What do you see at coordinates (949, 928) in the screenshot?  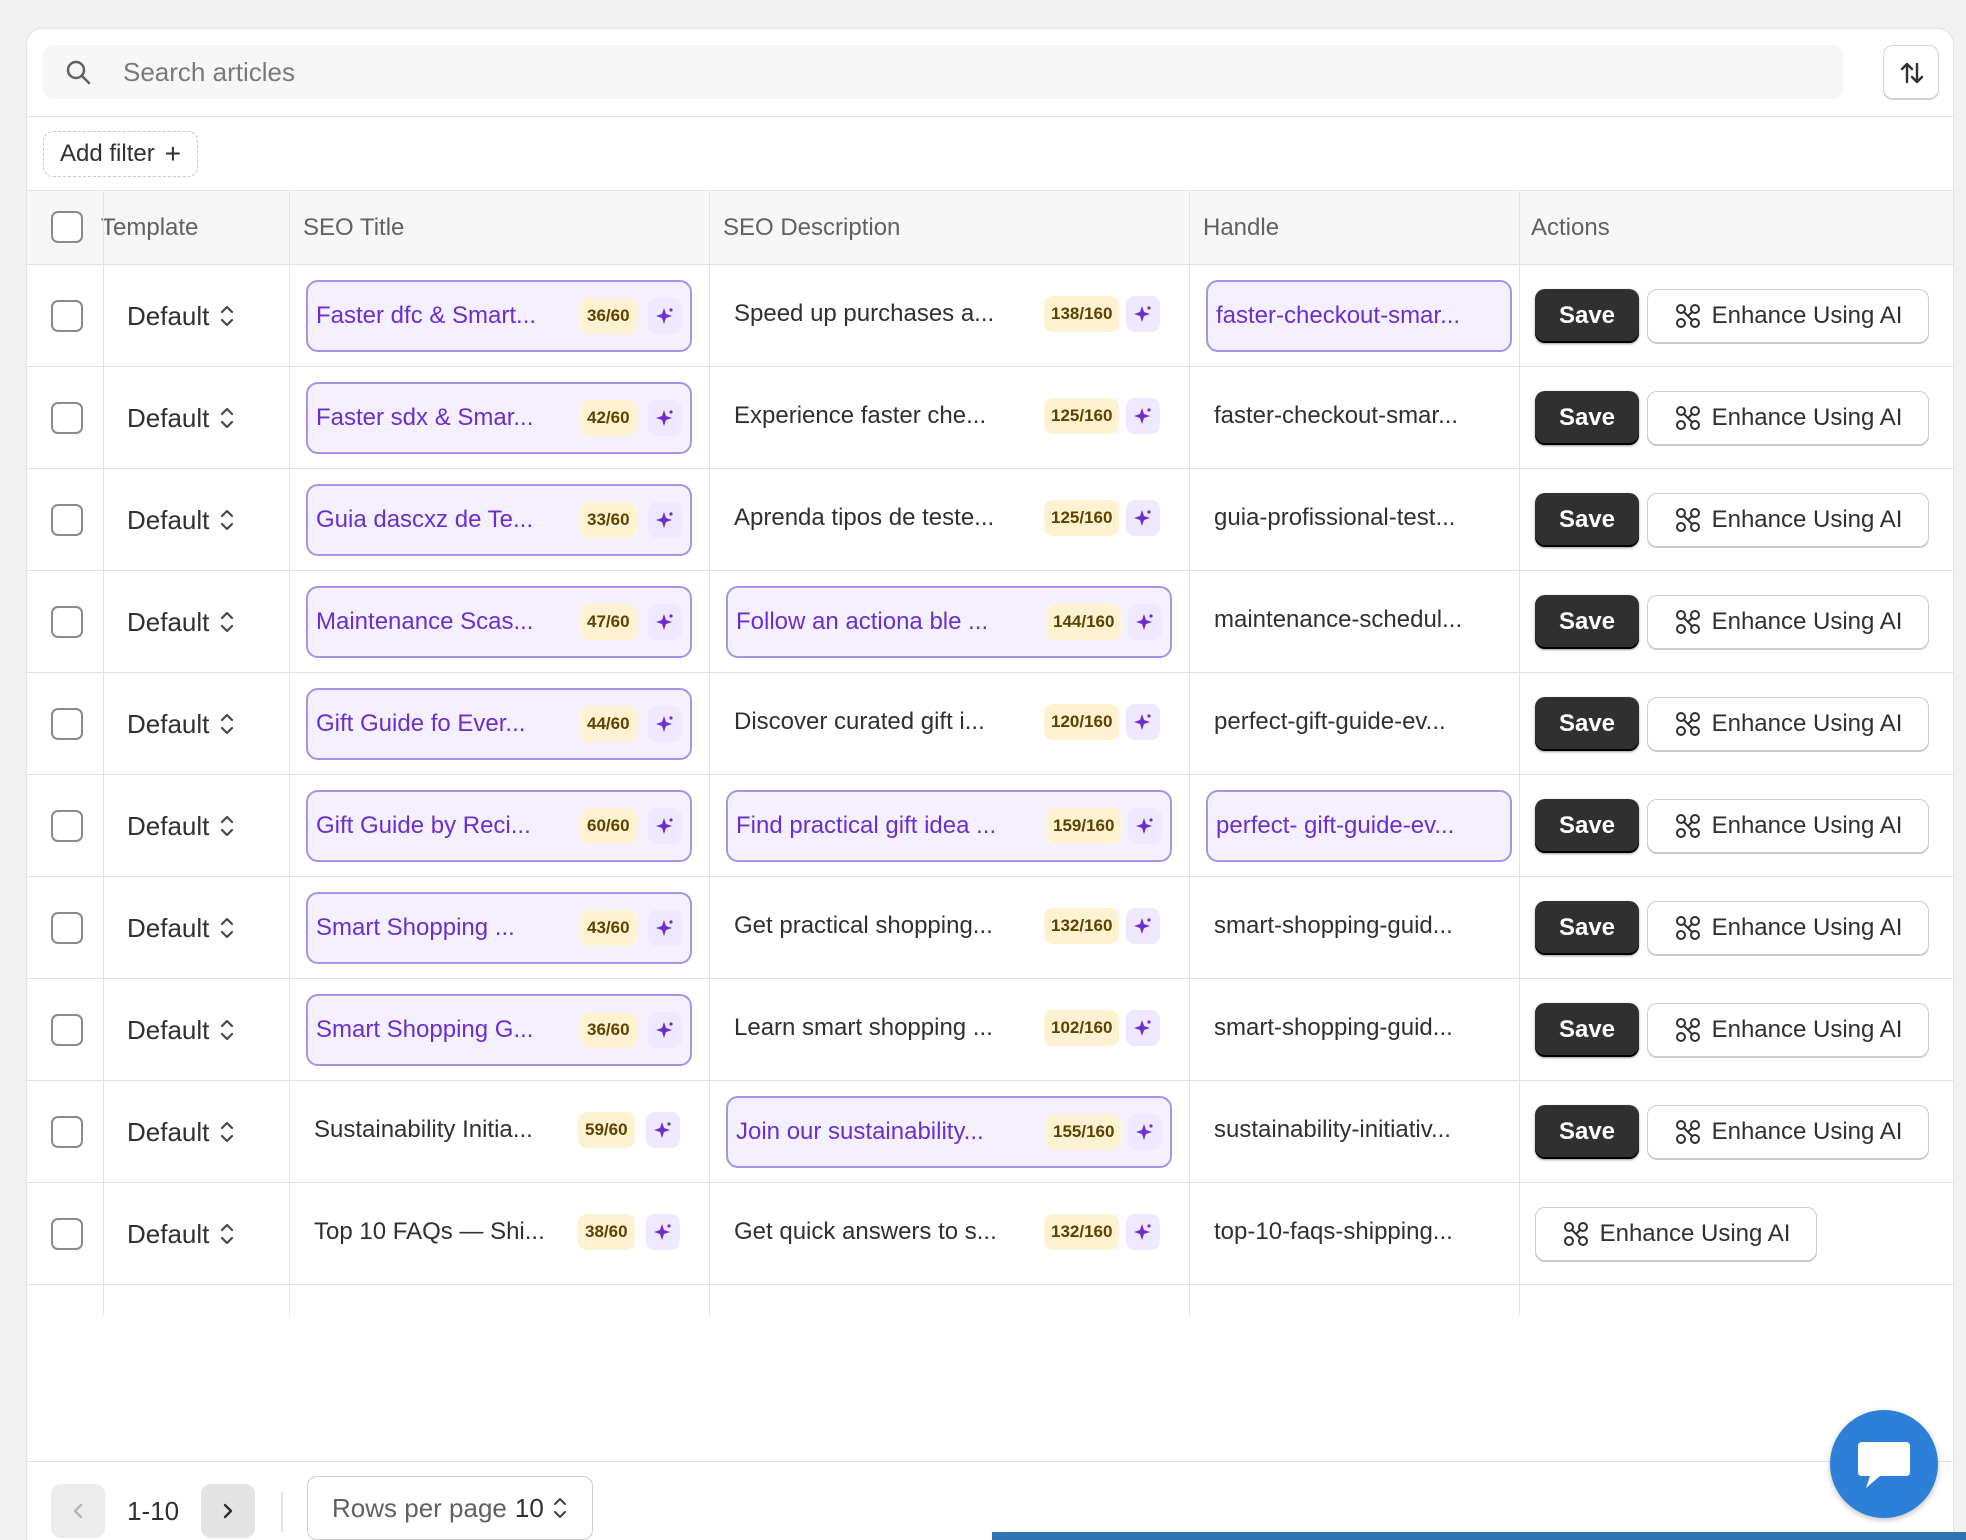 I see `seo-description-field: Get practical shopping... 132/160` at bounding box center [949, 928].